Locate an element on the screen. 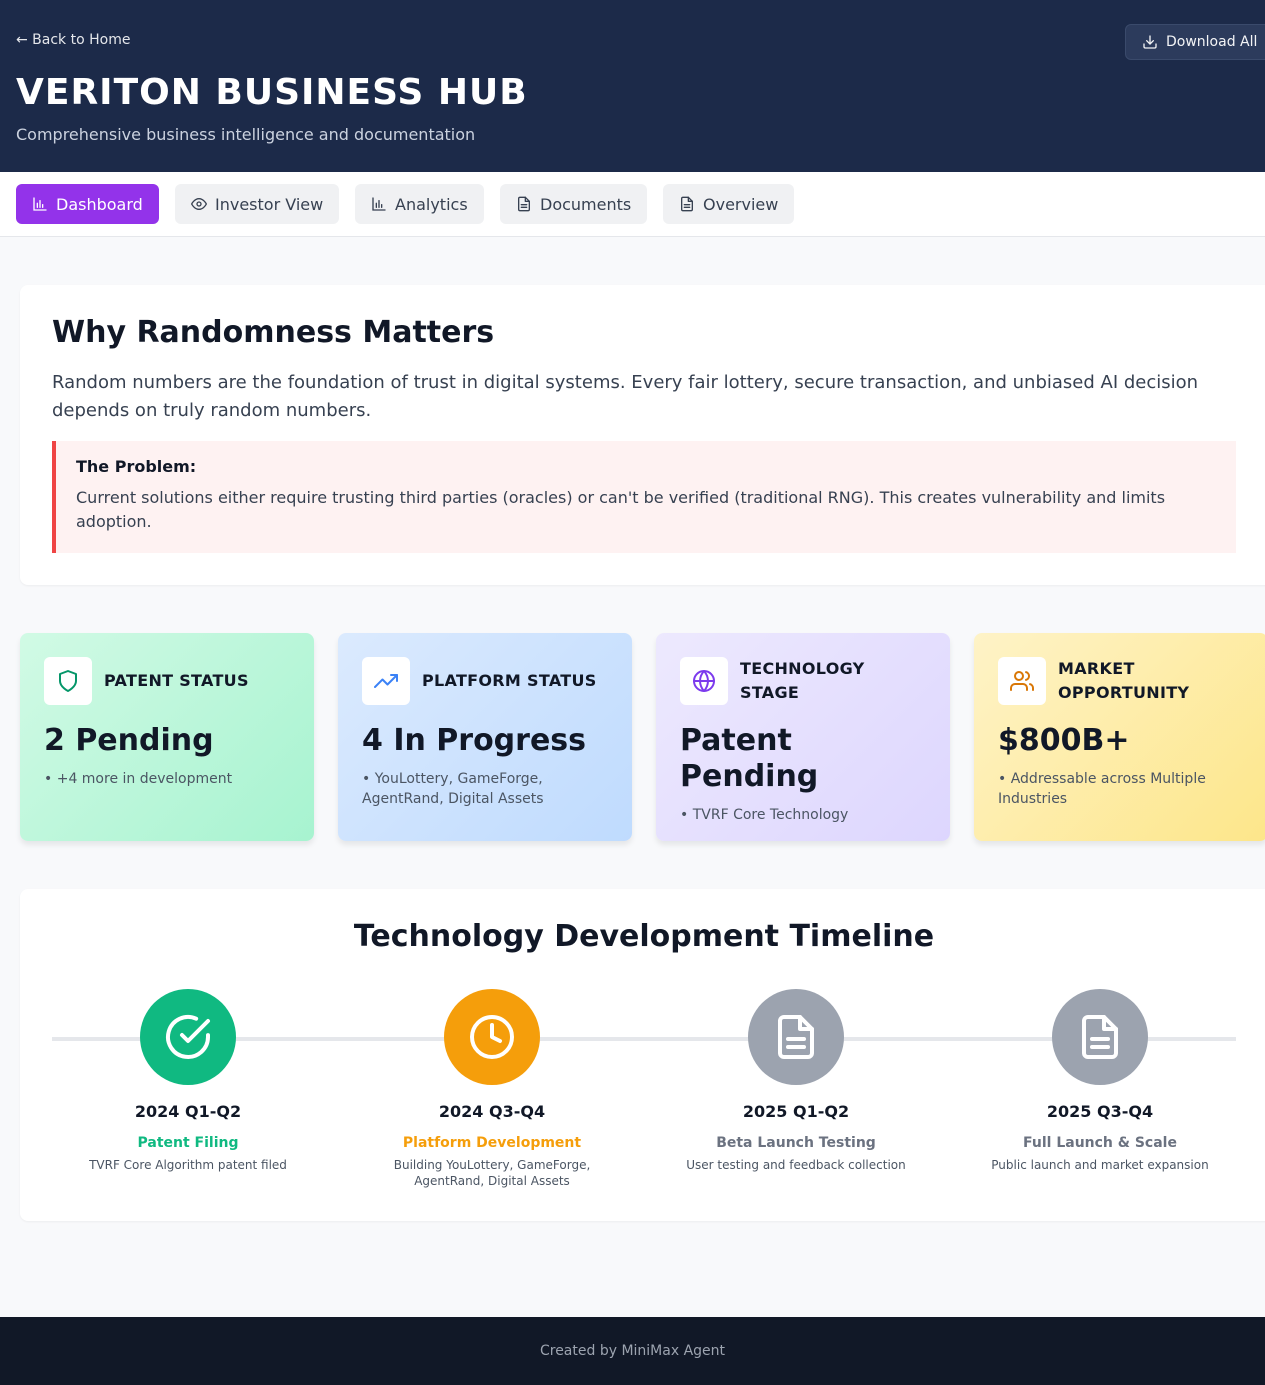 The width and height of the screenshot is (1265, 1385). stat-label: PLATFORM STATUS is located at coordinates (509, 680).